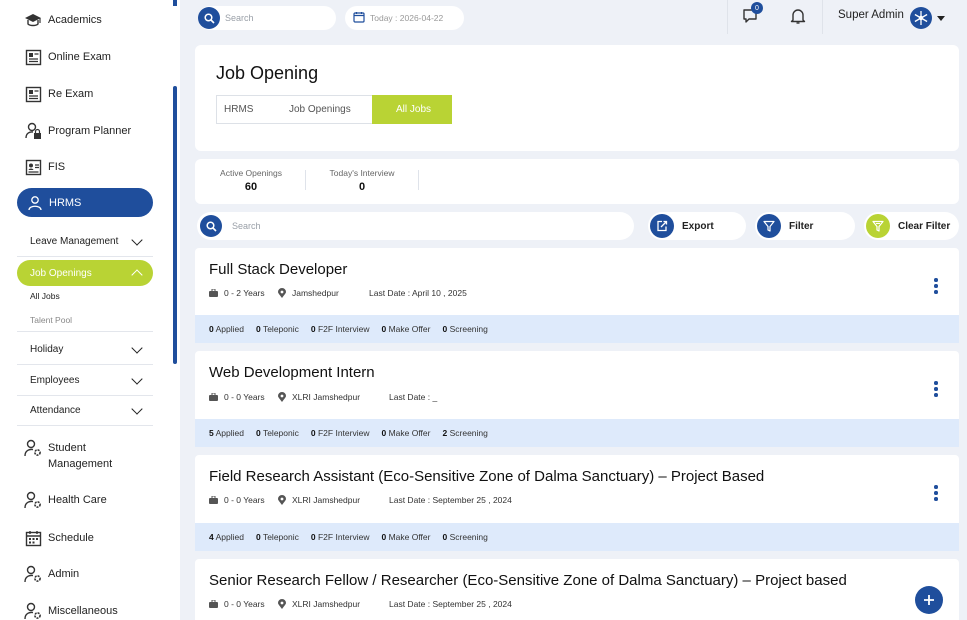 The width and height of the screenshot is (967, 620). What do you see at coordinates (278, 269) in the screenshot?
I see `job-title: Full Stack Developer` at bounding box center [278, 269].